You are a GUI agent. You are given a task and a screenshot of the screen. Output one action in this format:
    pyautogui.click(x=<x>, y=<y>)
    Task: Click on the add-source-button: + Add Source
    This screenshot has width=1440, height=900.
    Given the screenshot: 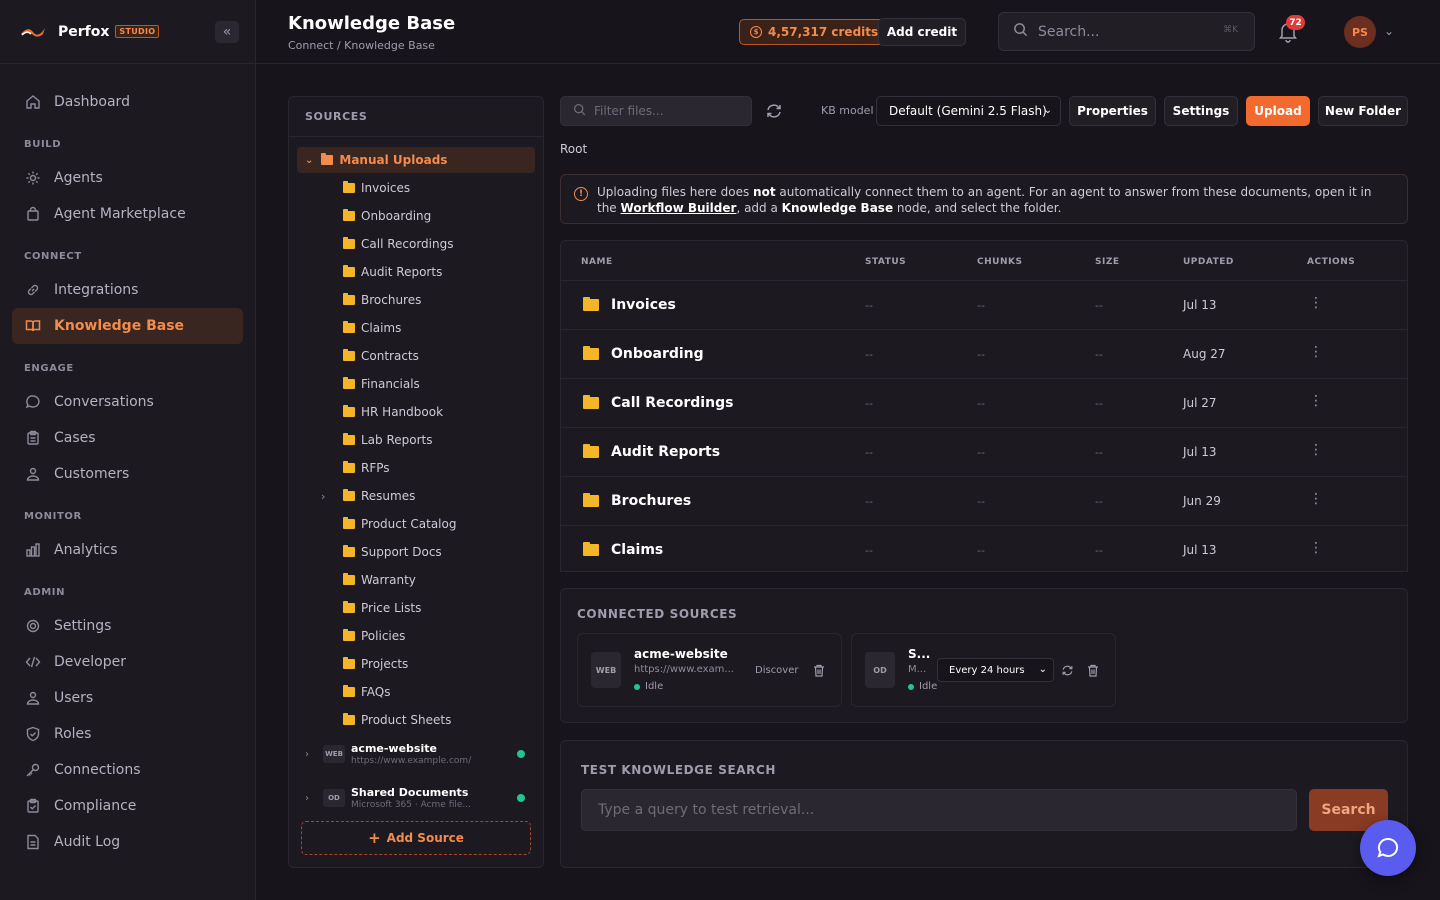 What is the action you would take?
    pyautogui.click(x=416, y=838)
    